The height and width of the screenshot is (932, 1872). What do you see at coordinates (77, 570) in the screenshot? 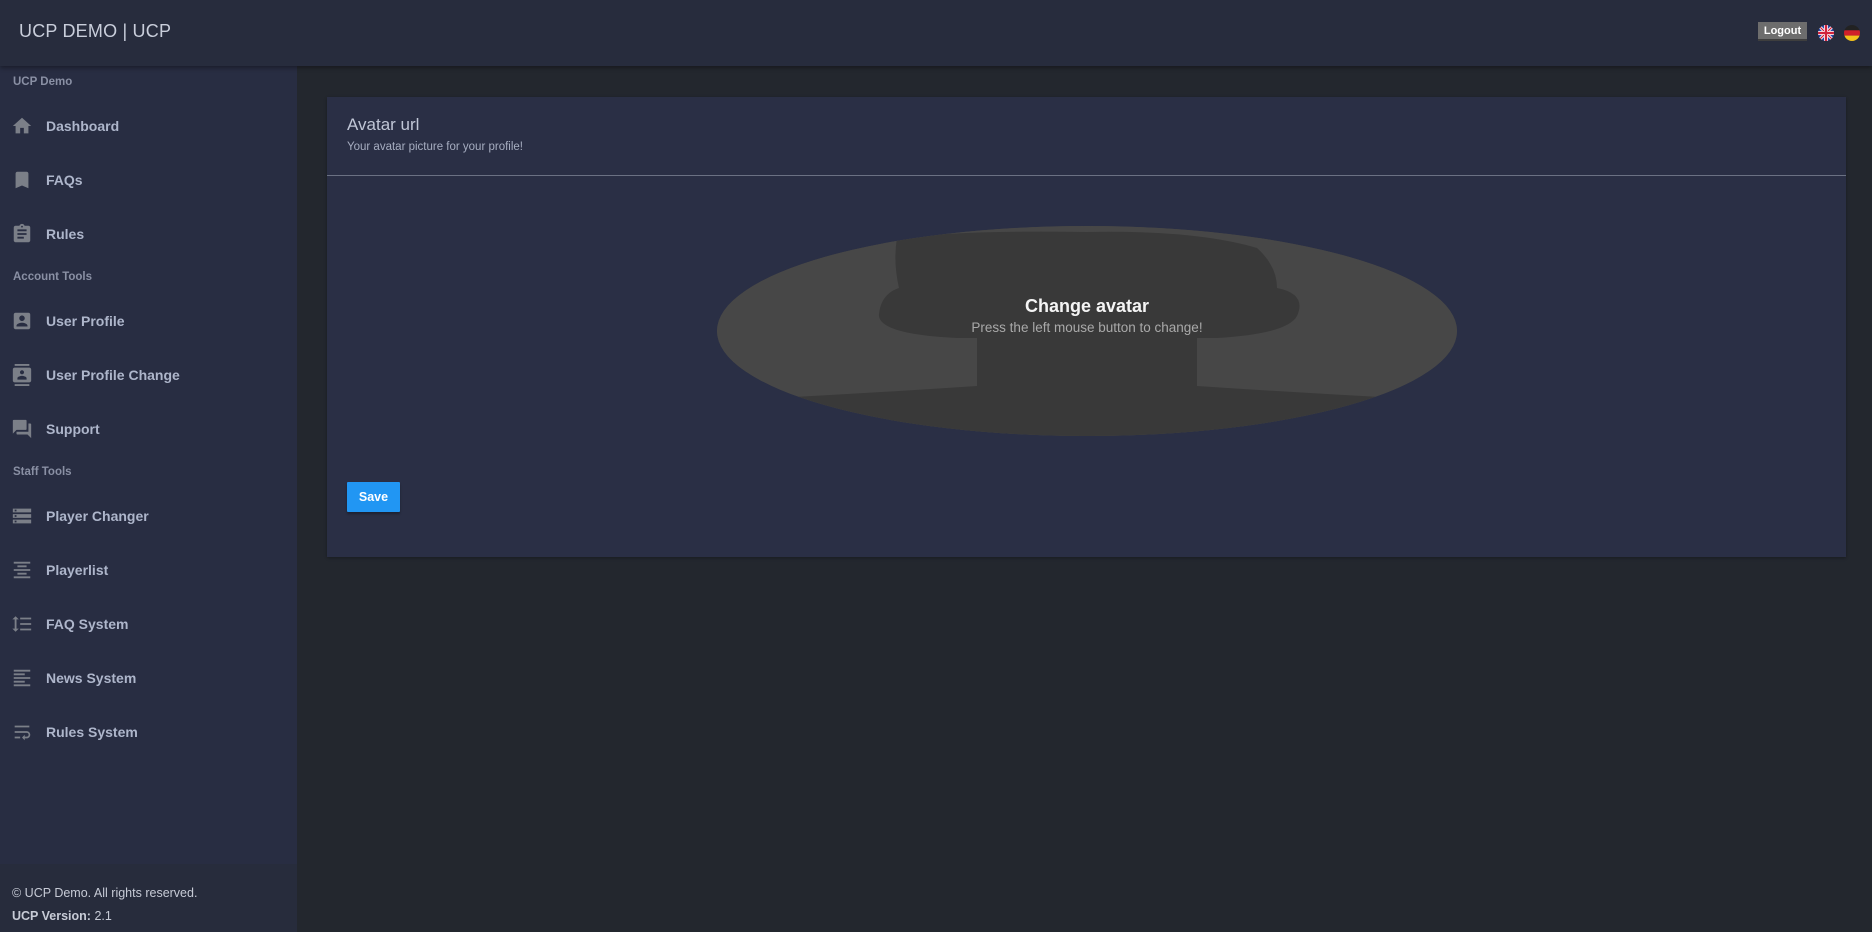
I see `sidebar-item-label: Playerlist` at bounding box center [77, 570].